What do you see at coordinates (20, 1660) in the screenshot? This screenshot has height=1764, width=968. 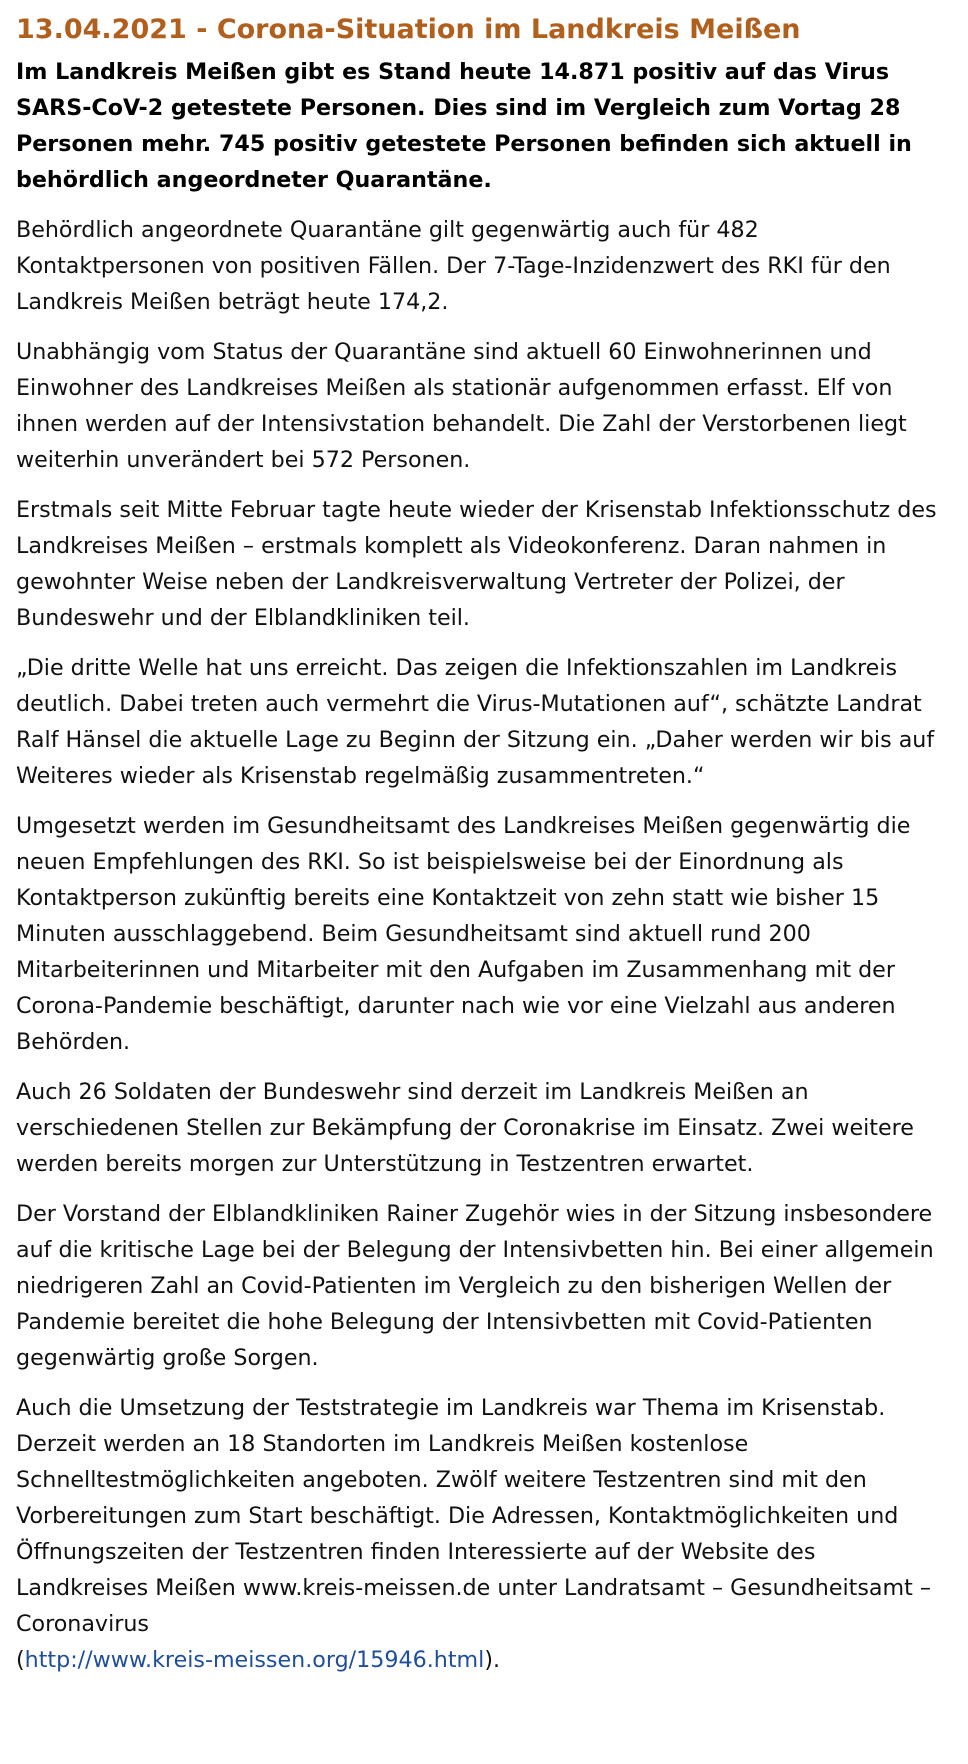 I see `open-paren: (` at bounding box center [20, 1660].